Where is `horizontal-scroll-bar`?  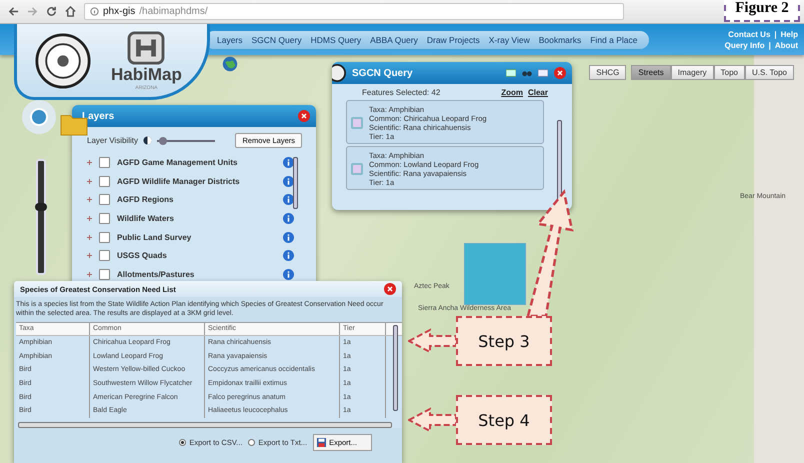
horizontal-scroll-bar is located at coordinates (205, 425).